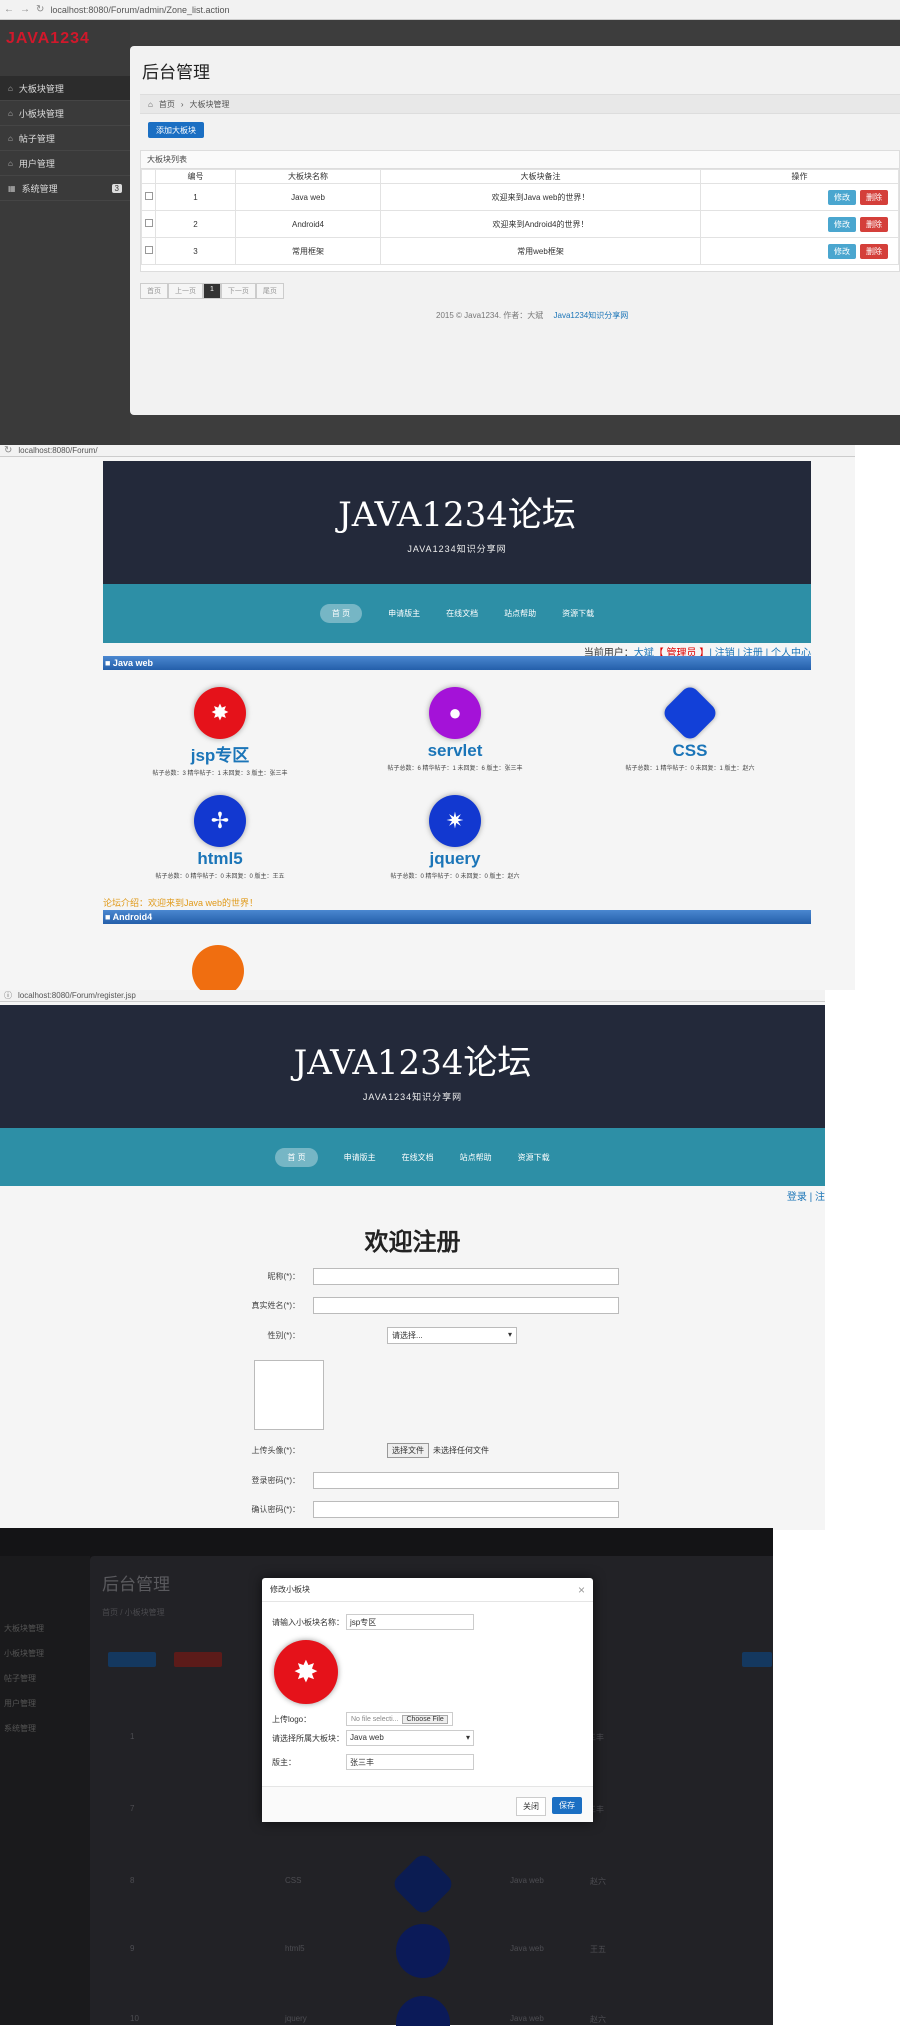 The image size is (900, 2026). Describe the element at coordinates (591, 315) in the screenshot. I see `footer-link: Java1234知识分享网` at that location.